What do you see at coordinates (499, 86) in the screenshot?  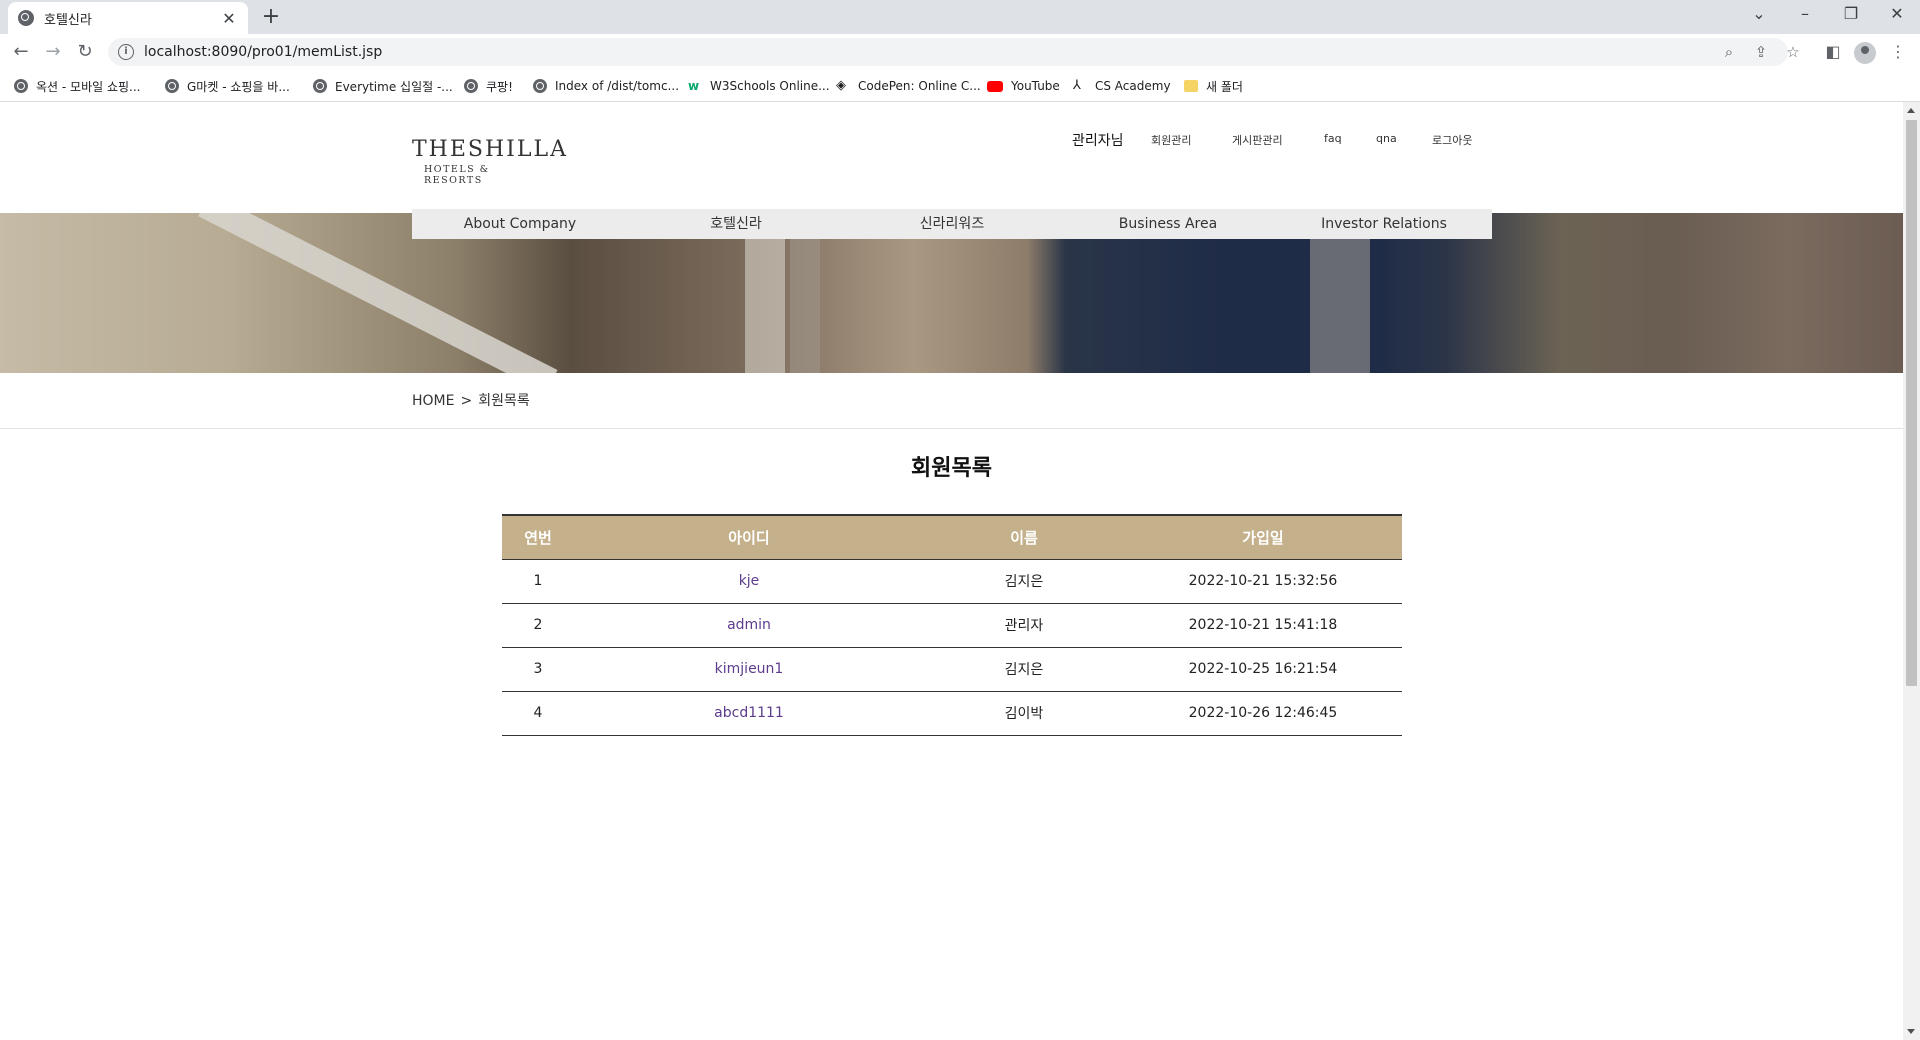 I see `bookmark-label: 쿠팡!` at bounding box center [499, 86].